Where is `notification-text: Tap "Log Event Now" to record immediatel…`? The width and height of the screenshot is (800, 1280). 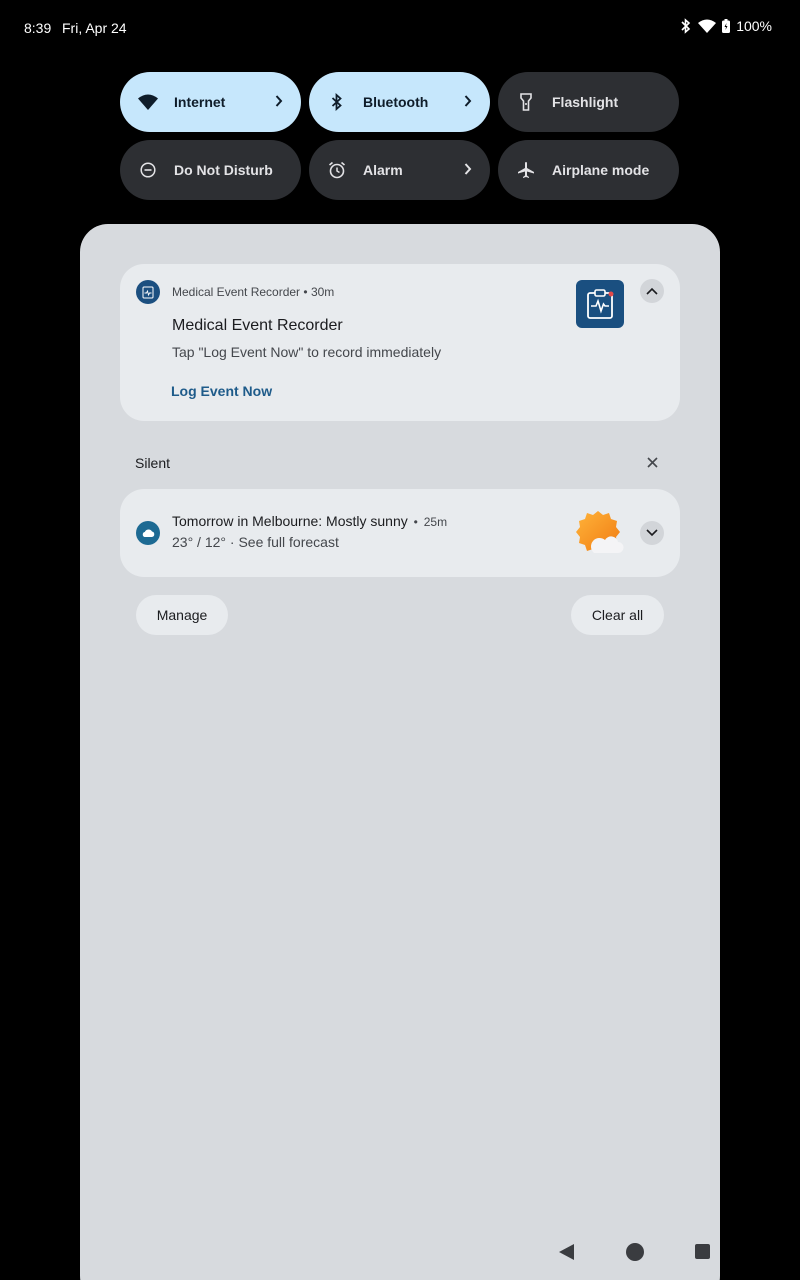
notification-text: Tap "Log Event Now" to record immediatel… is located at coordinates (307, 352).